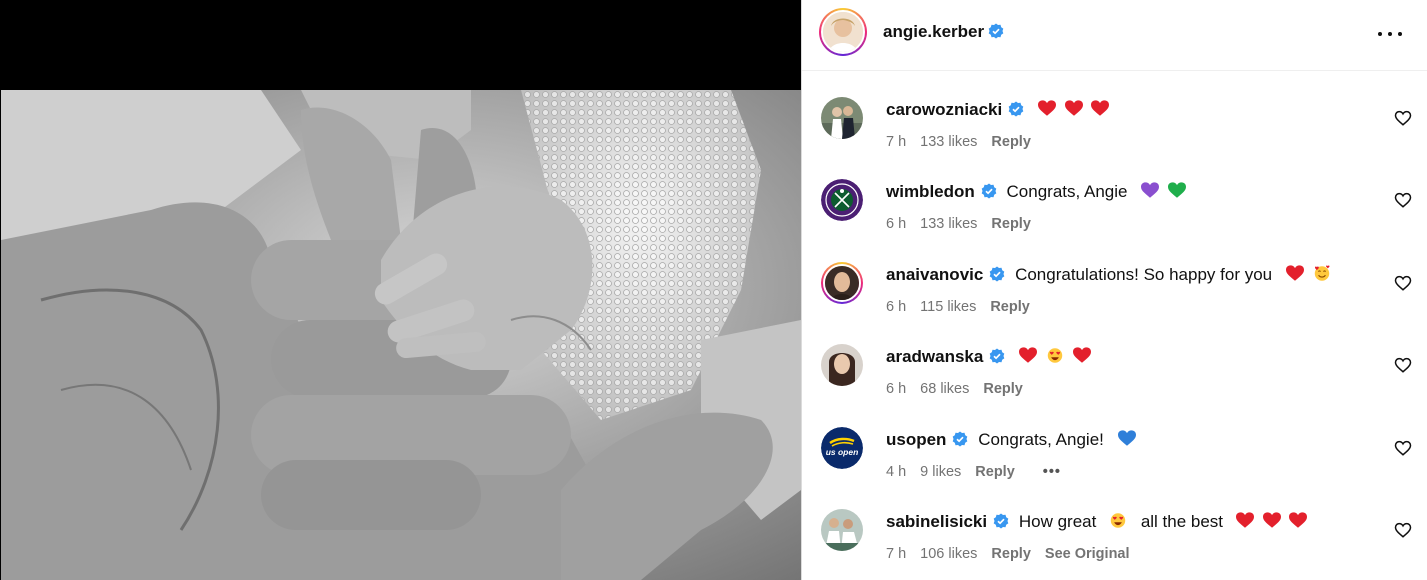  What do you see at coordinates (1087, 554) in the screenshot?
I see `see-original-button: See Original` at bounding box center [1087, 554].